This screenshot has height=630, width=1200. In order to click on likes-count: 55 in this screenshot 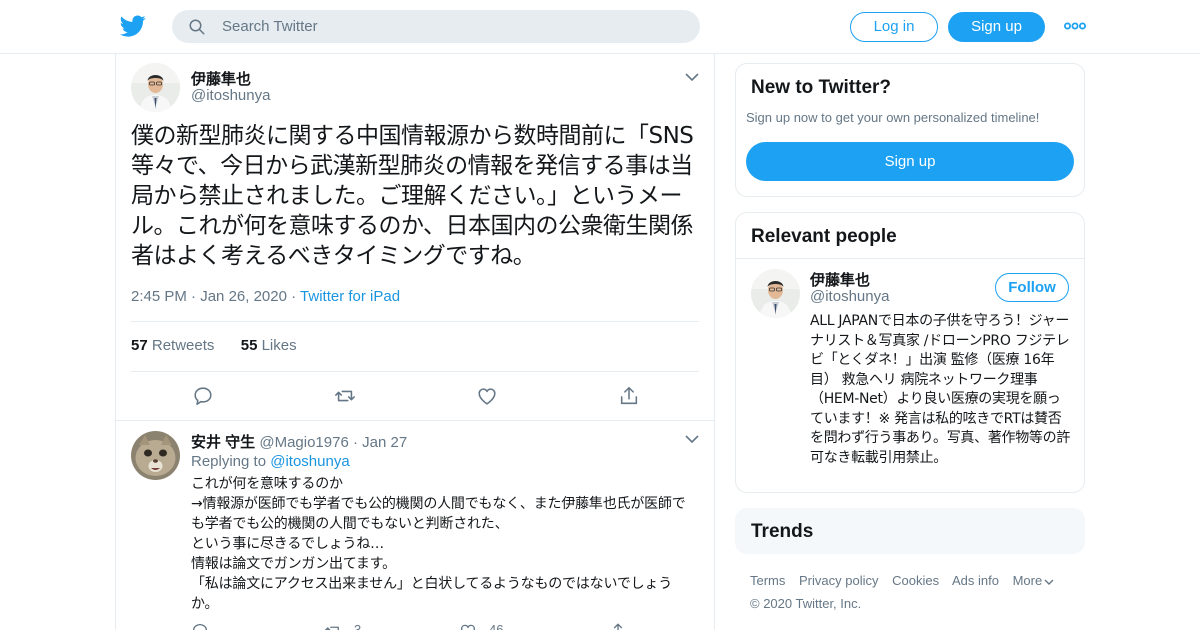, I will do `click(249, 345)`.